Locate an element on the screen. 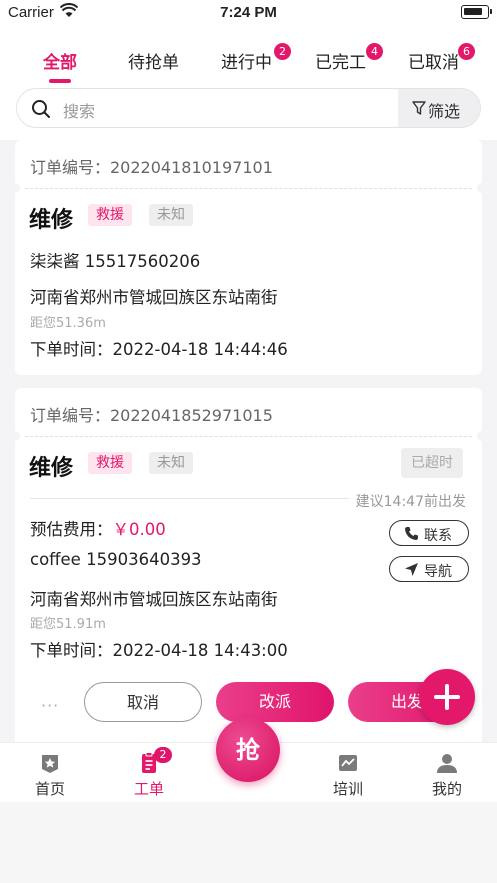  distance: 距您51.36m is located at coordinates (68, 323).